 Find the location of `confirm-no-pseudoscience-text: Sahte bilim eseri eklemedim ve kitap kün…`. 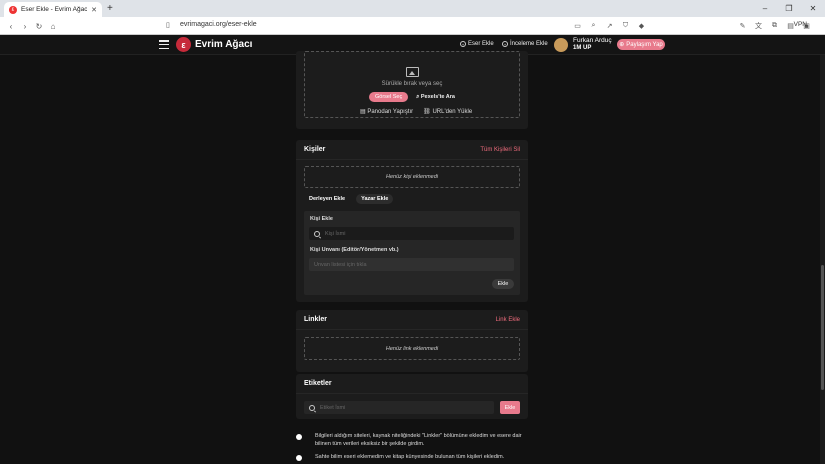

confirm-no-pseudoscience-text: Sahte bilim eseri eklemedim ve kitap kün… is located at coordinates (410, 457).